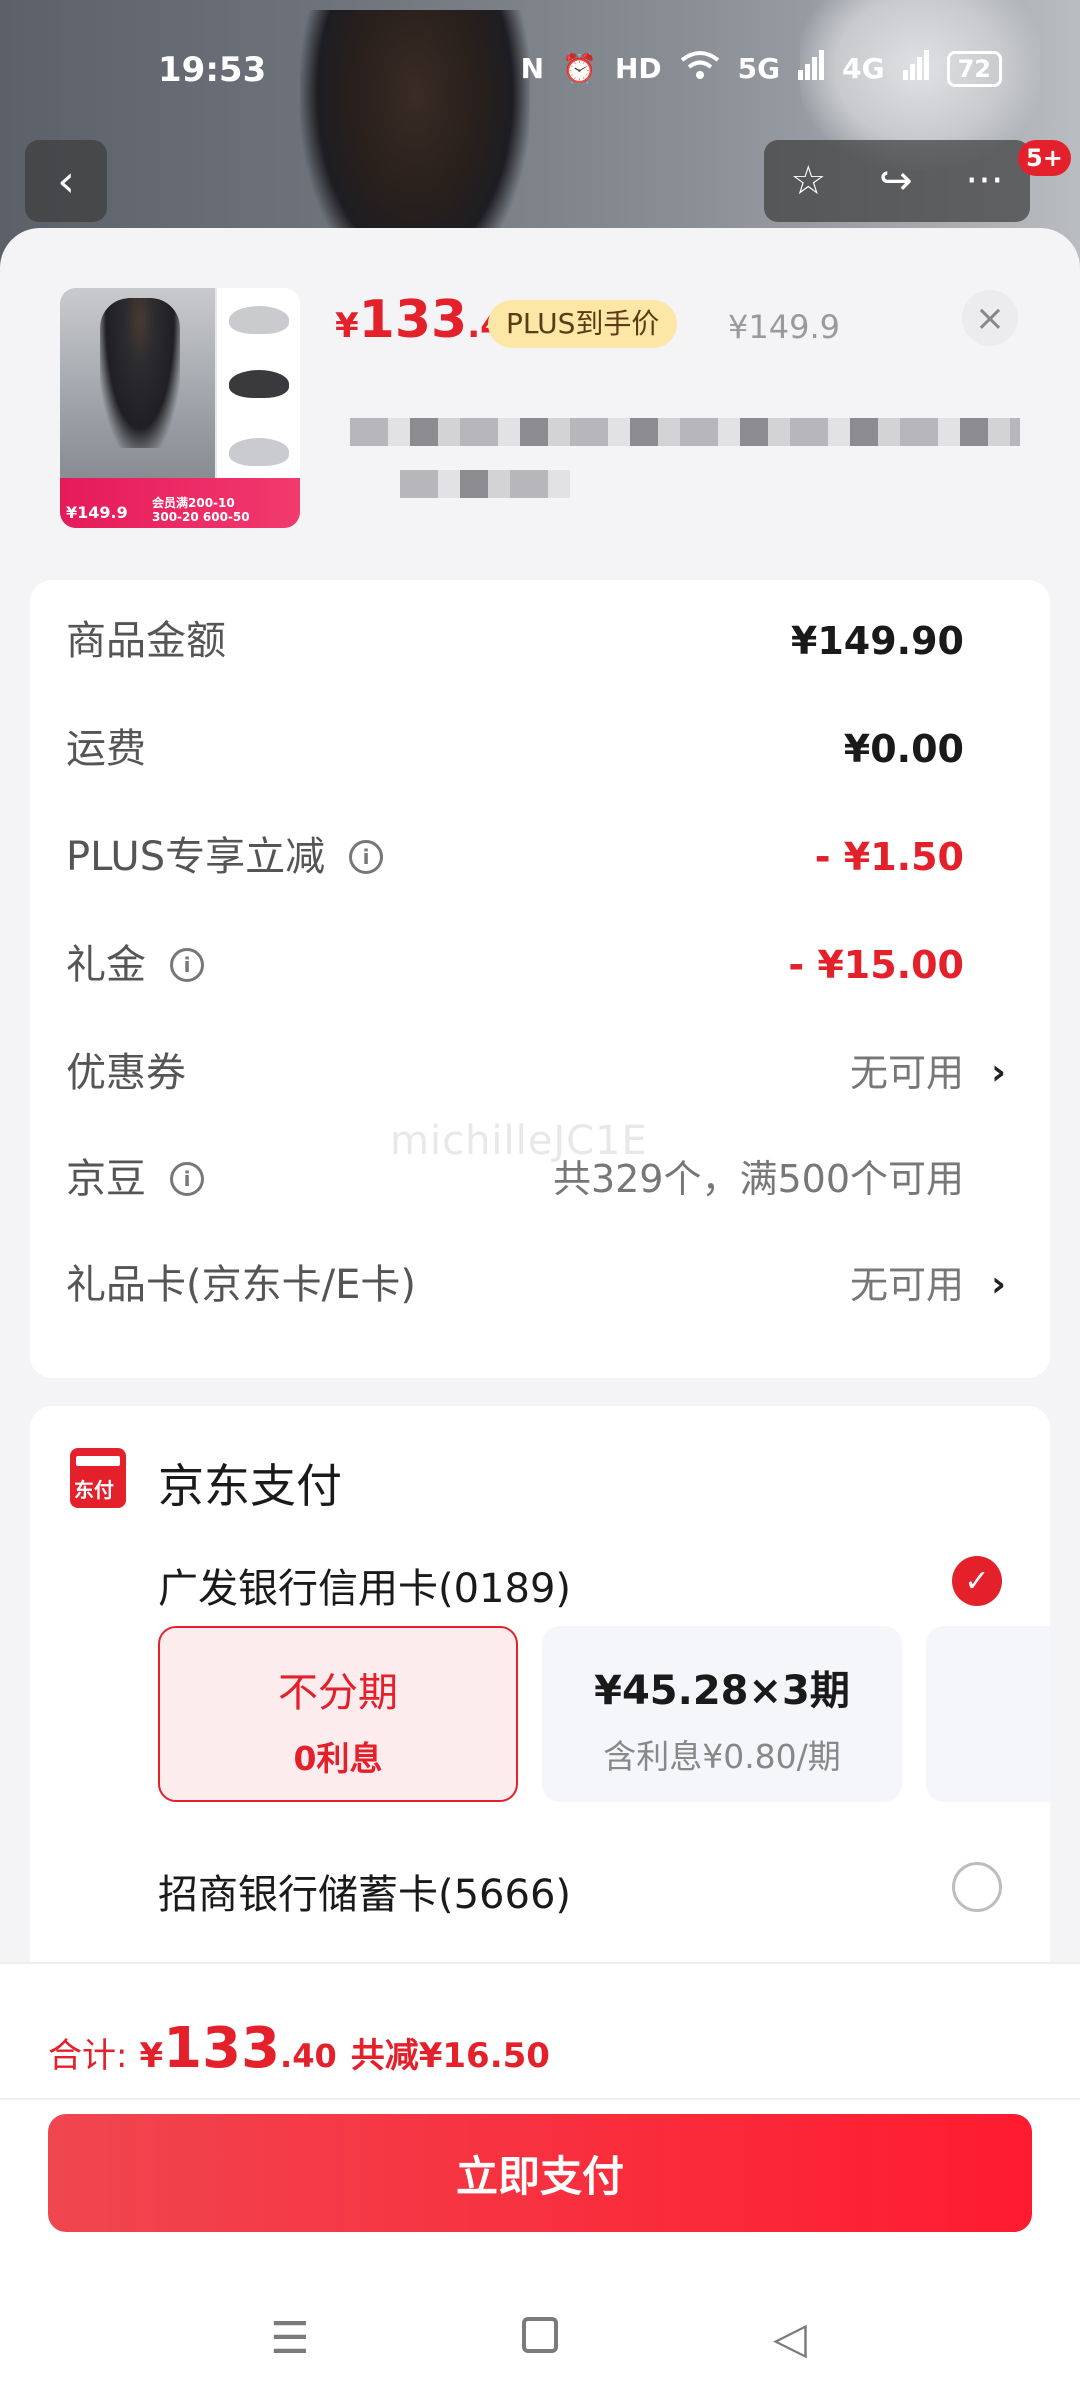  I want to click on total-integer: 133, so click(222, 2048).